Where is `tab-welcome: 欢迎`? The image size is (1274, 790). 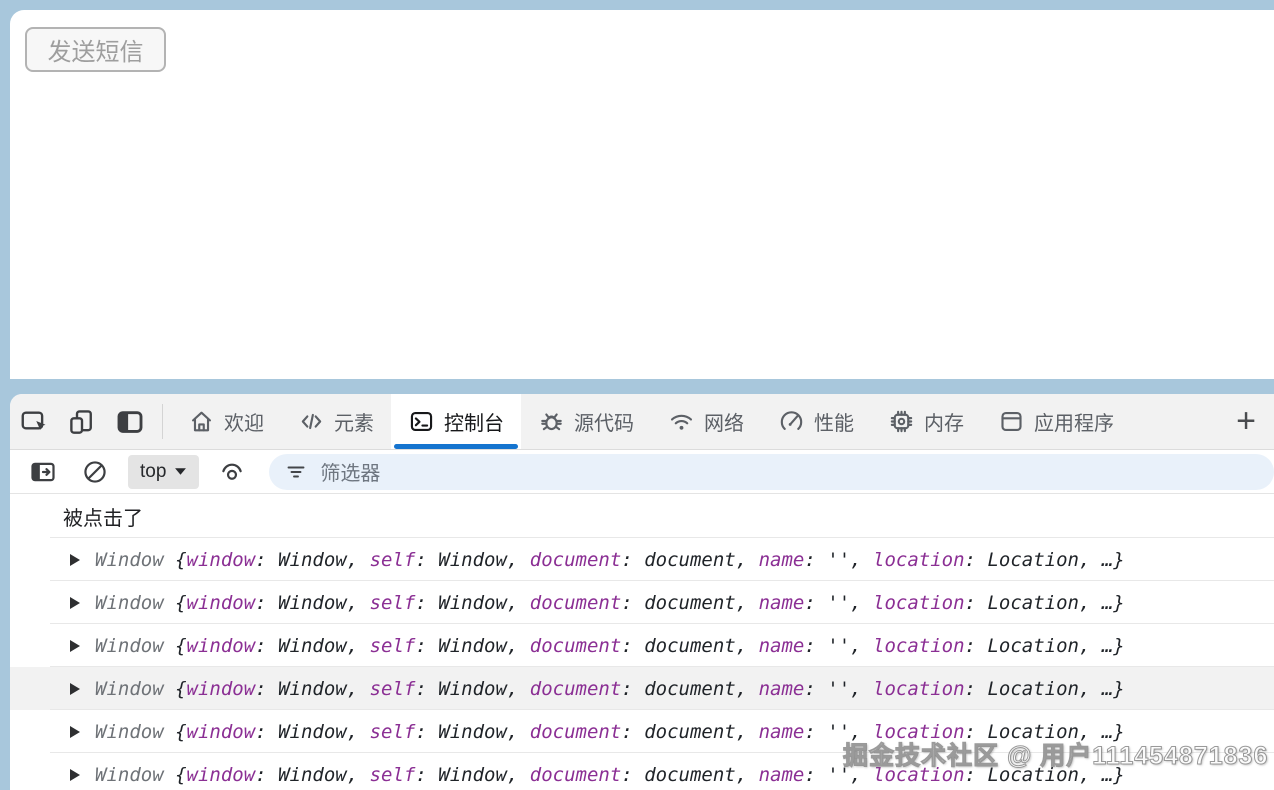
tab-welcome: 欢迎 is located at coordinates (226, 421).